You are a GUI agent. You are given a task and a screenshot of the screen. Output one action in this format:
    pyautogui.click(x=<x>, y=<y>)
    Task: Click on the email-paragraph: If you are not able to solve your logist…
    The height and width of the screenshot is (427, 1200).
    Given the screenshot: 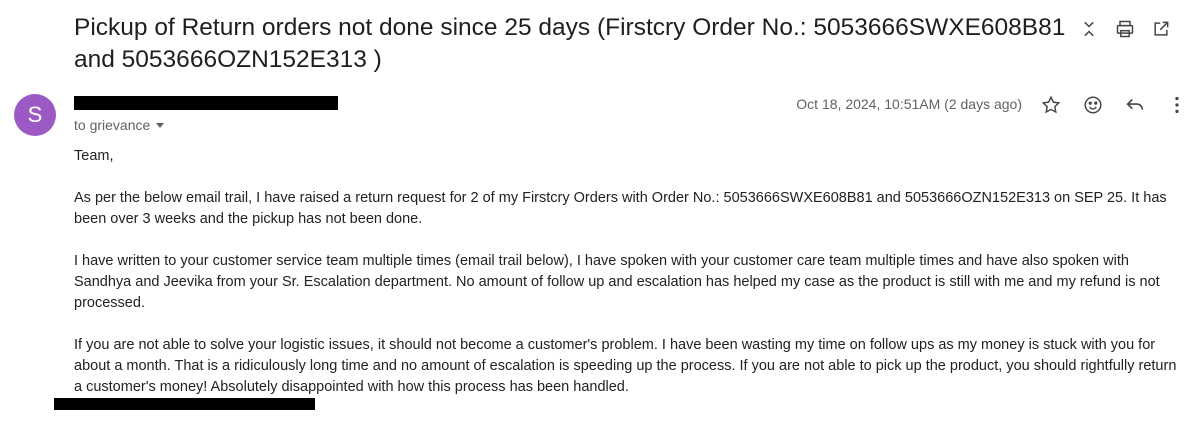 What is the action you would take?
    pyautogui.click(x=625, y=366)
    